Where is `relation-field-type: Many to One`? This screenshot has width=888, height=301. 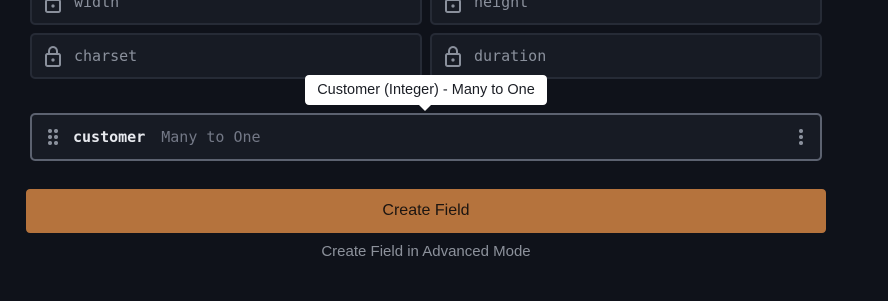 relation-field-type: Many to One is located at coordinates (211, 137).